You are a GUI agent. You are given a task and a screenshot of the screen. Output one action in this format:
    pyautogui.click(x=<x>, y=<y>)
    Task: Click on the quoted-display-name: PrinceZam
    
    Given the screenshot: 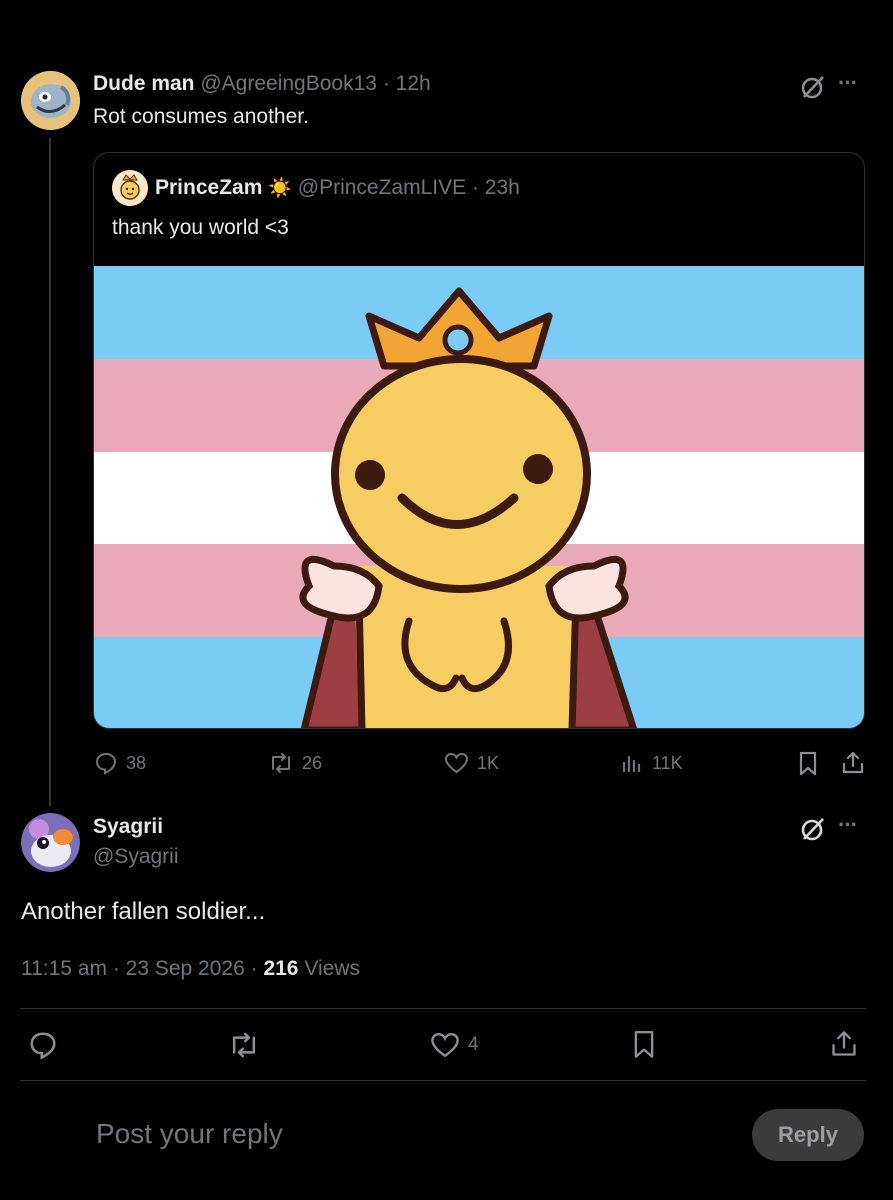 What is the action you would take?
    pyautogui.click(x=208, y=187)
    